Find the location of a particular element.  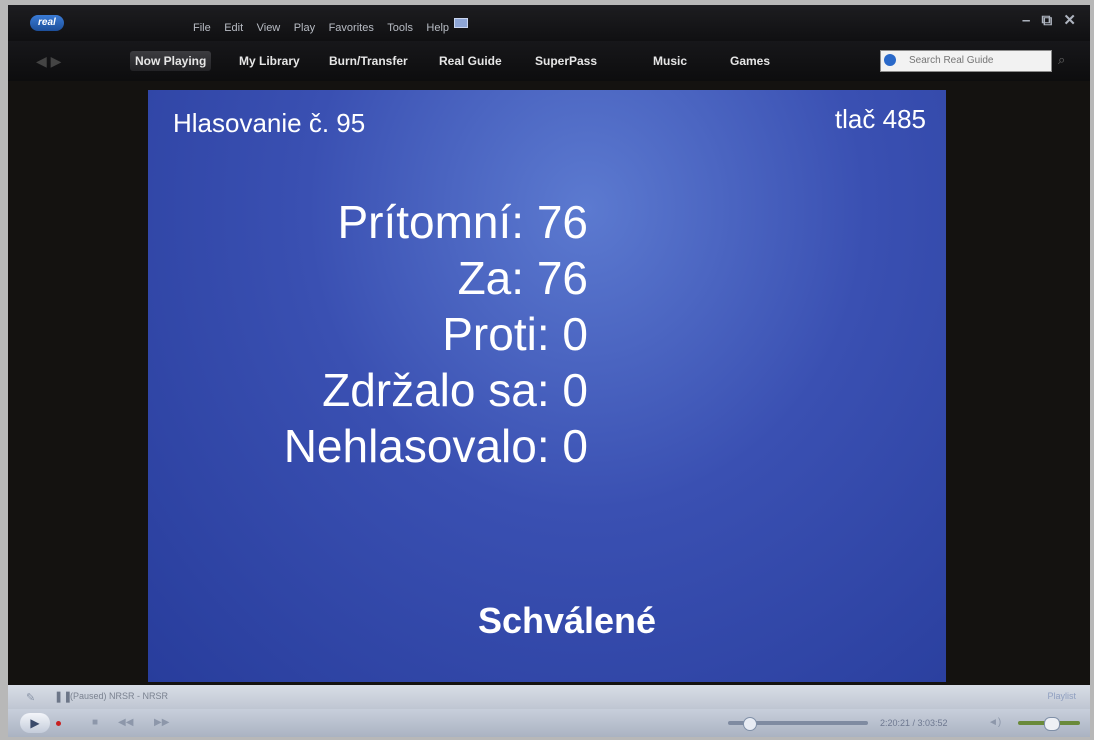

restore-icon: ⧉ is located at coordinates (1047, 20).